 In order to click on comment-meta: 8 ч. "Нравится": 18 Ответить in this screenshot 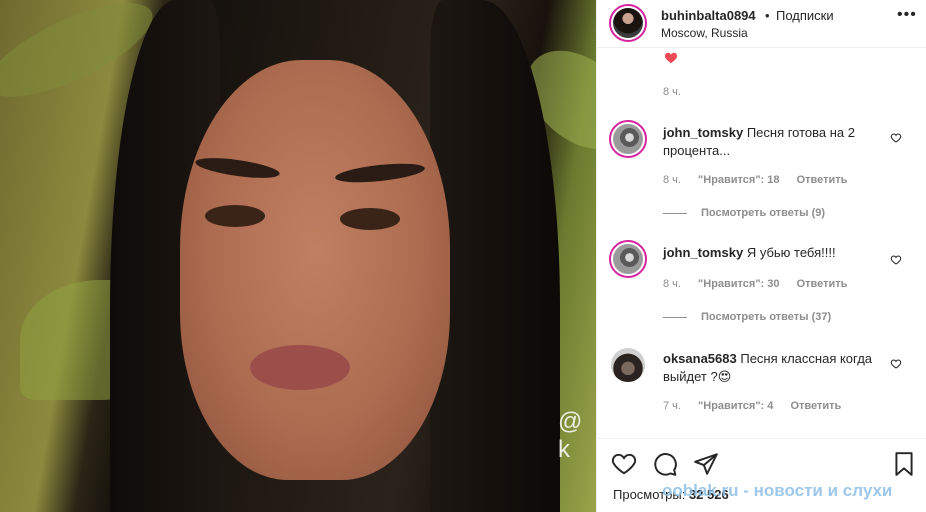, I will do `click(762, 180)`.